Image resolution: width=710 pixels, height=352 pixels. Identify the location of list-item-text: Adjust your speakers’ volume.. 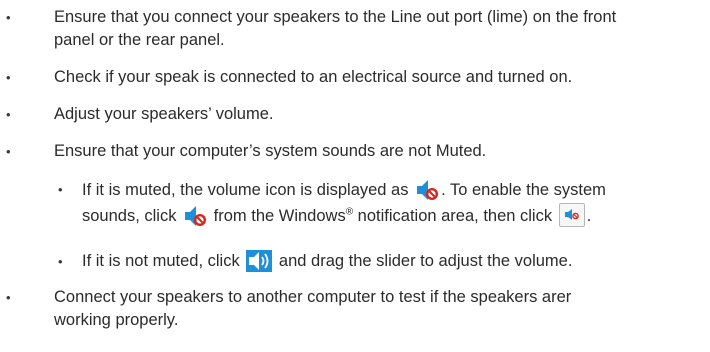
(164, 114).